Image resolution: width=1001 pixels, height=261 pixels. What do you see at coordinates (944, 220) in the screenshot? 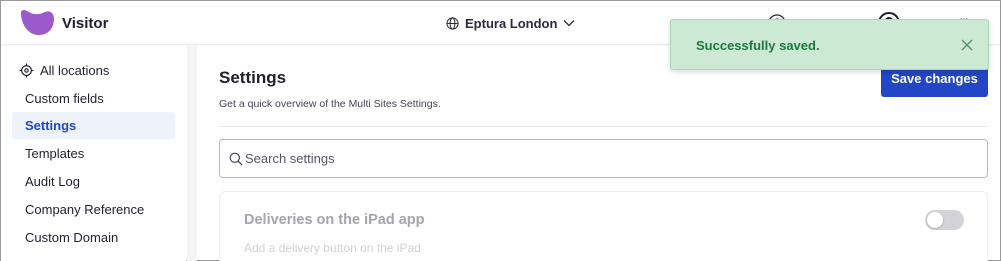
I see `deliveries-toggle` at bounding box center [944, 220].